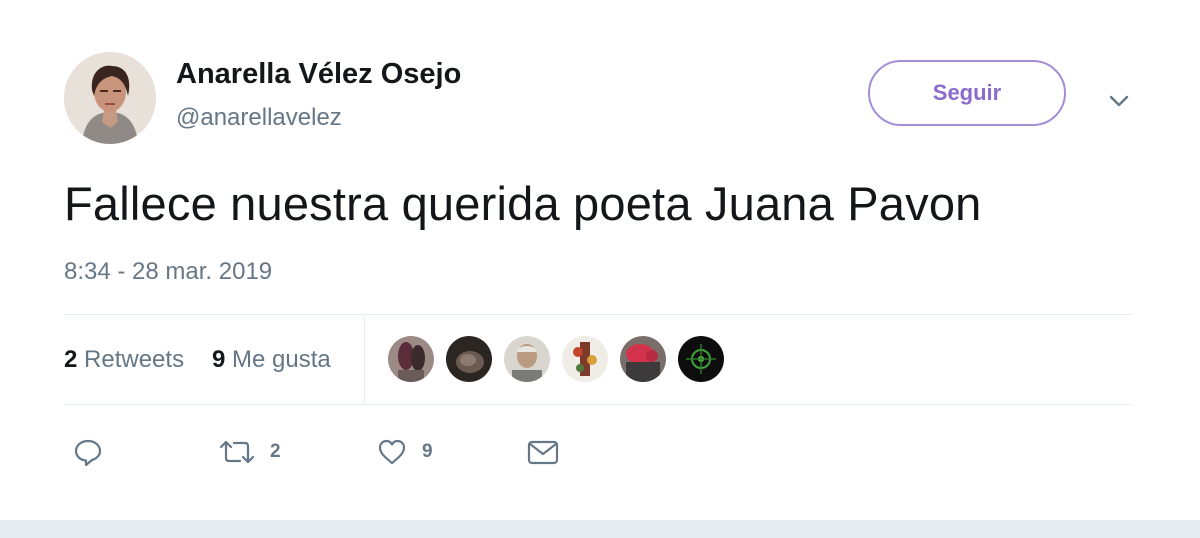 This screenshot has width=1200, height=538. Describe the element at coordinates (598, 314) in the screenshot. I see `divider-top` at that location.